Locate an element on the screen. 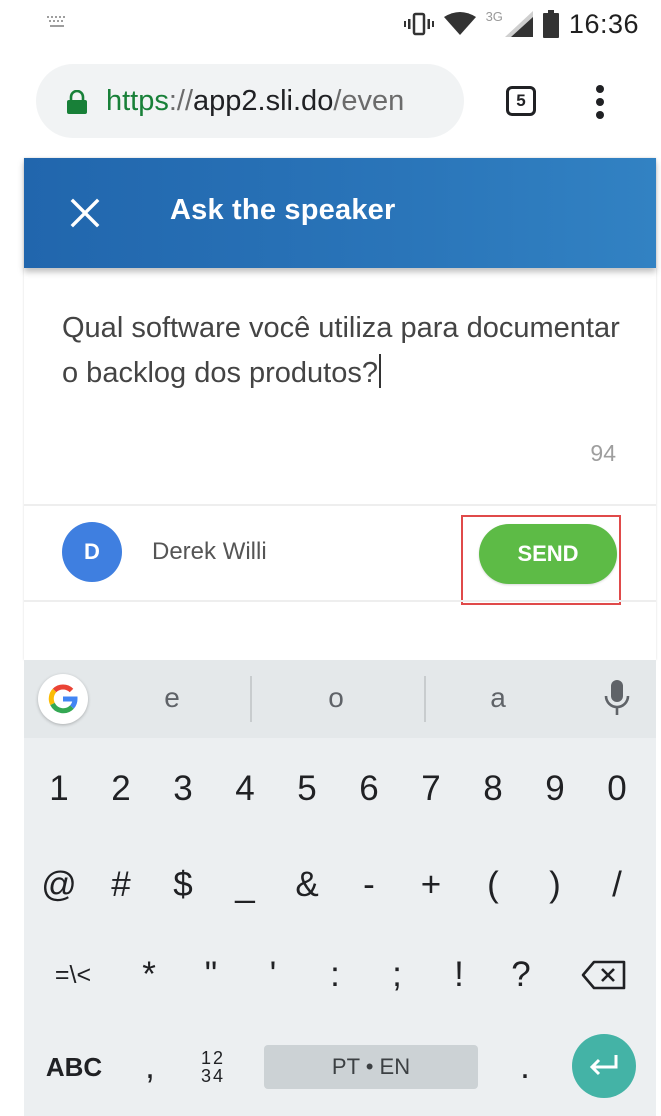  microphone-icon is located at coordinates (617, 698).